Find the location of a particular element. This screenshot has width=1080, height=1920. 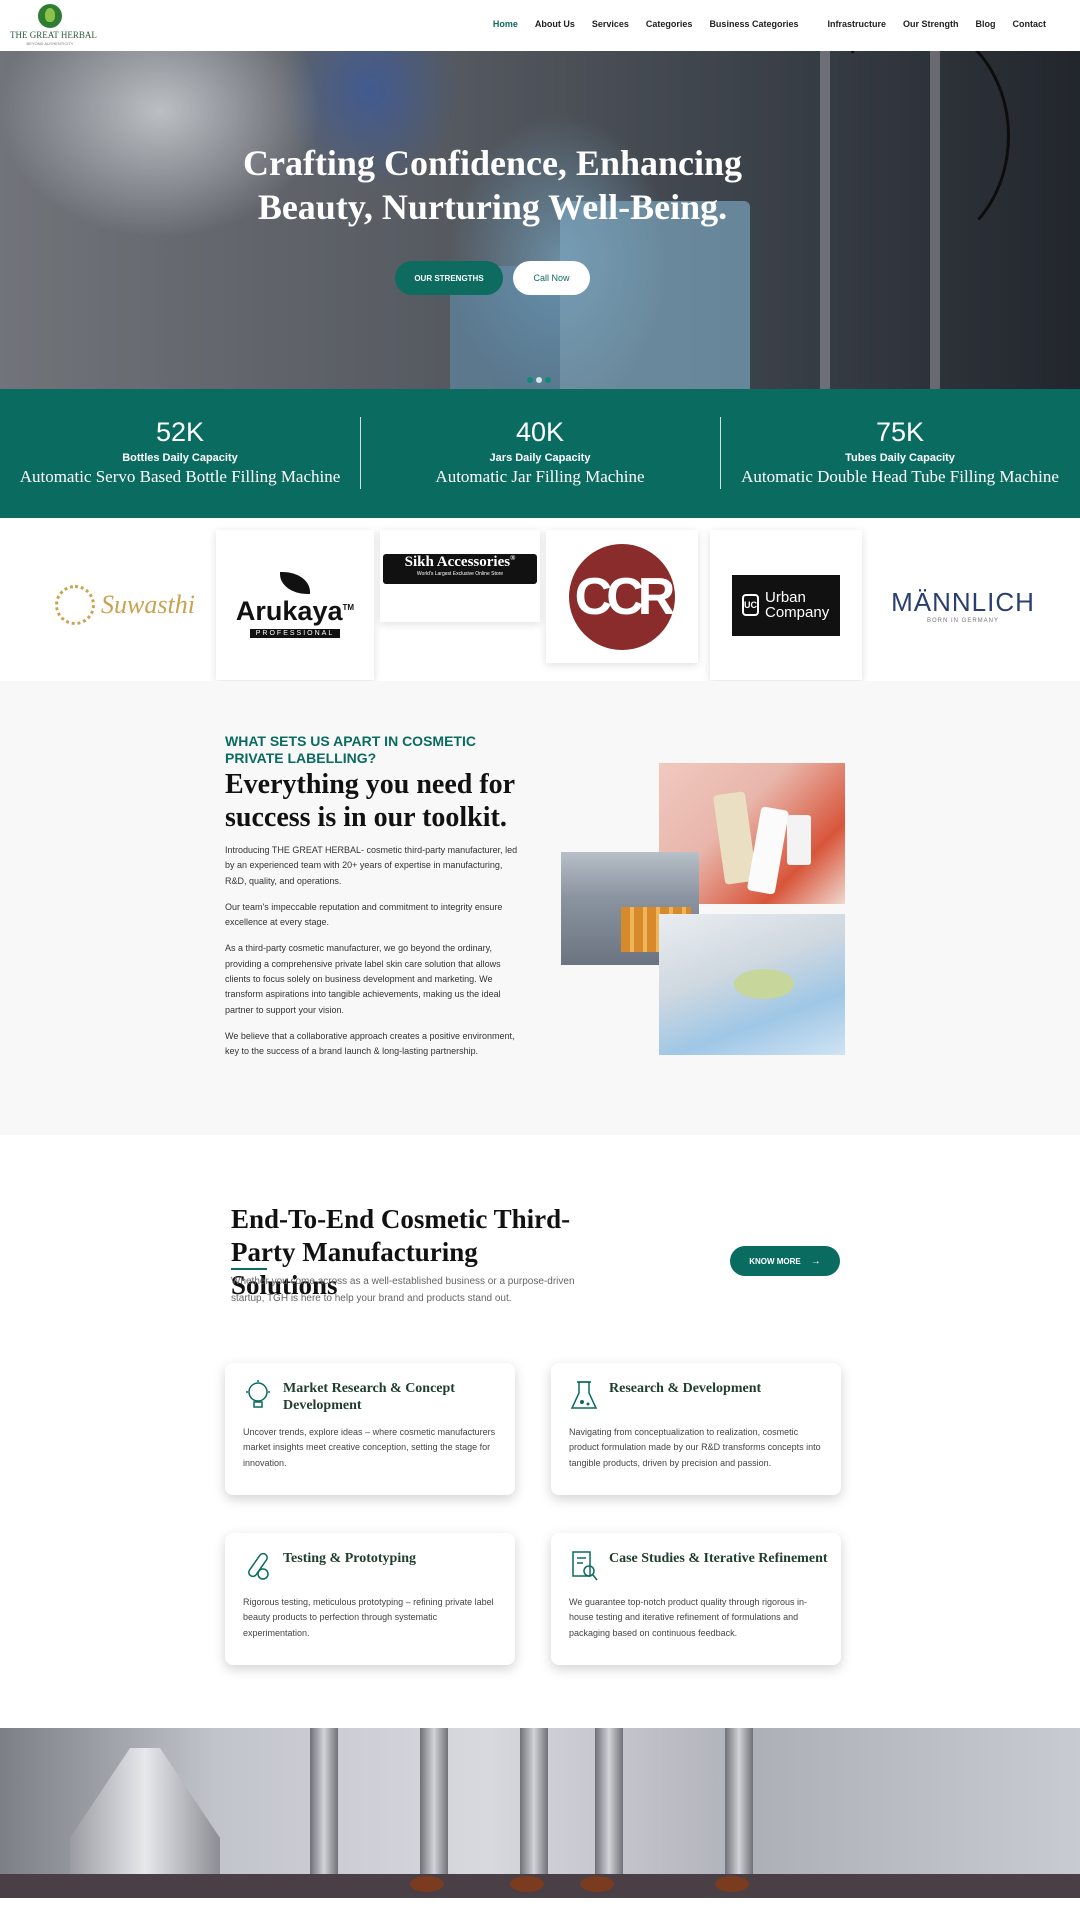

brand-logo-suwasthi: Suwasthi is located at coordinates (125, 605).